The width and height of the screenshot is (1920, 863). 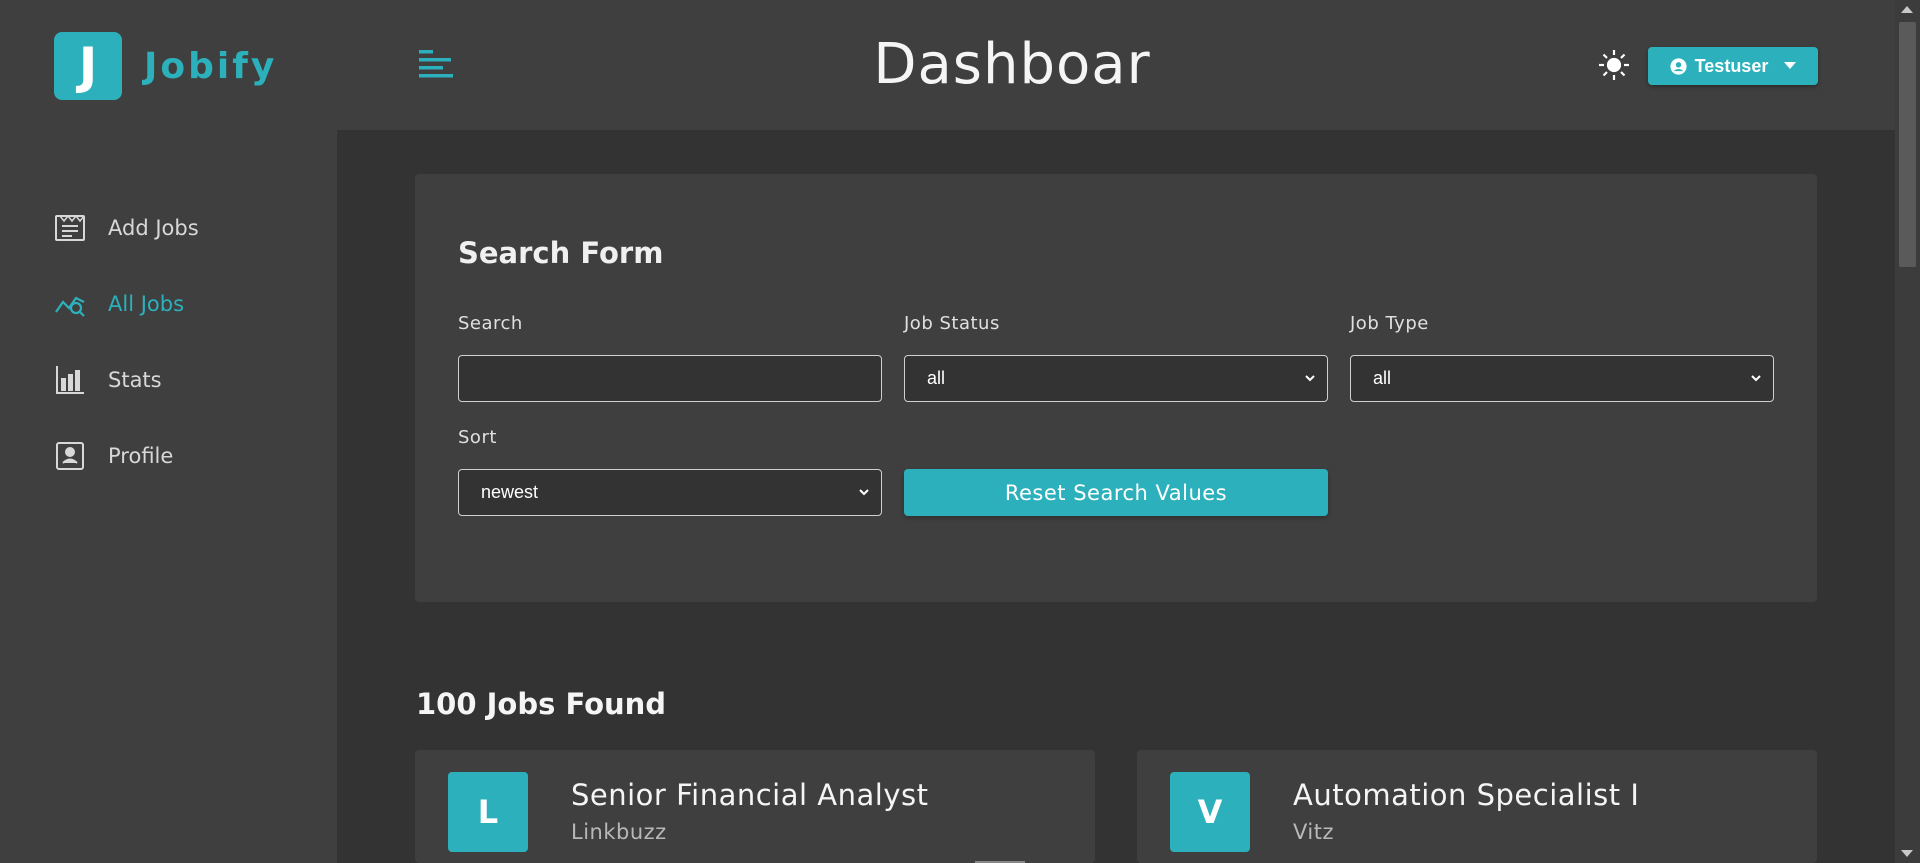 I want to click on user-menu-button: Testuser, so click(x=1733, y=66).